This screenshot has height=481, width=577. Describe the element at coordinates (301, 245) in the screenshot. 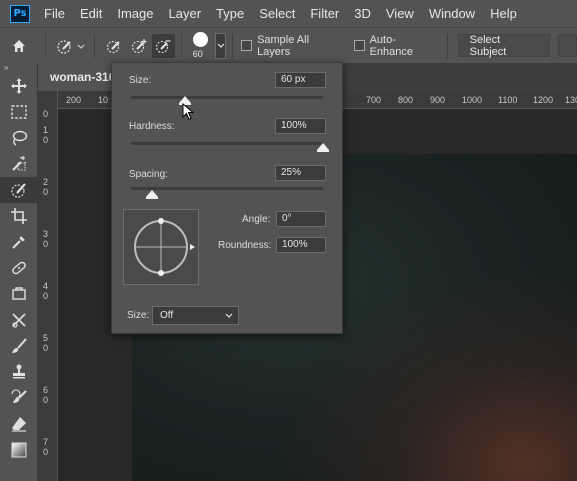

I see `roundness-field: 100%` at that location.